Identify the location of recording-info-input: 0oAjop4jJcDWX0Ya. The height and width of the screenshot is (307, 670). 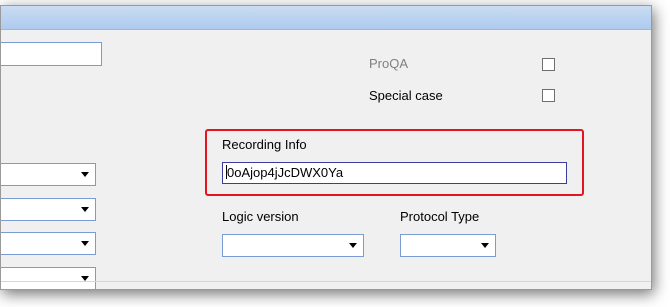
(394, 173).